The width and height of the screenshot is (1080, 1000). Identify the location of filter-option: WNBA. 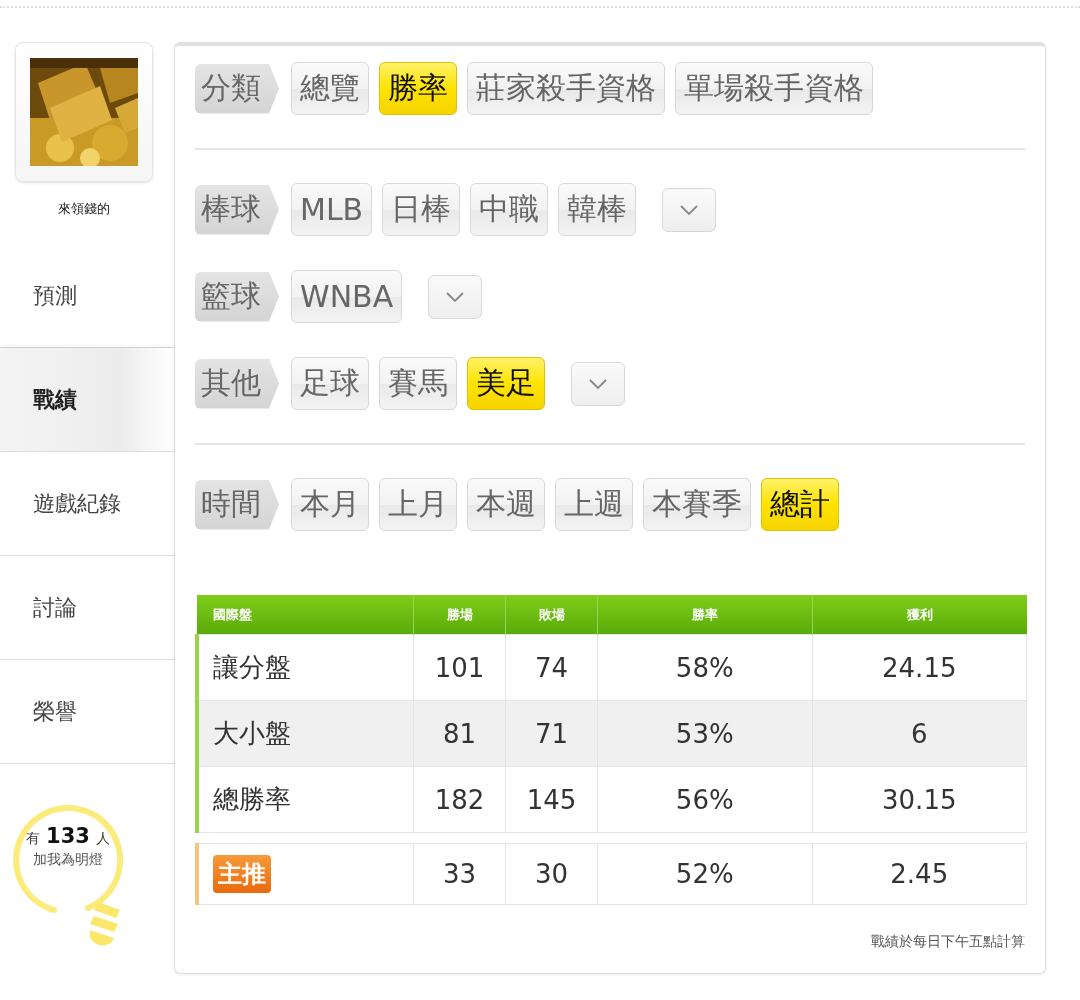
(347, 296).